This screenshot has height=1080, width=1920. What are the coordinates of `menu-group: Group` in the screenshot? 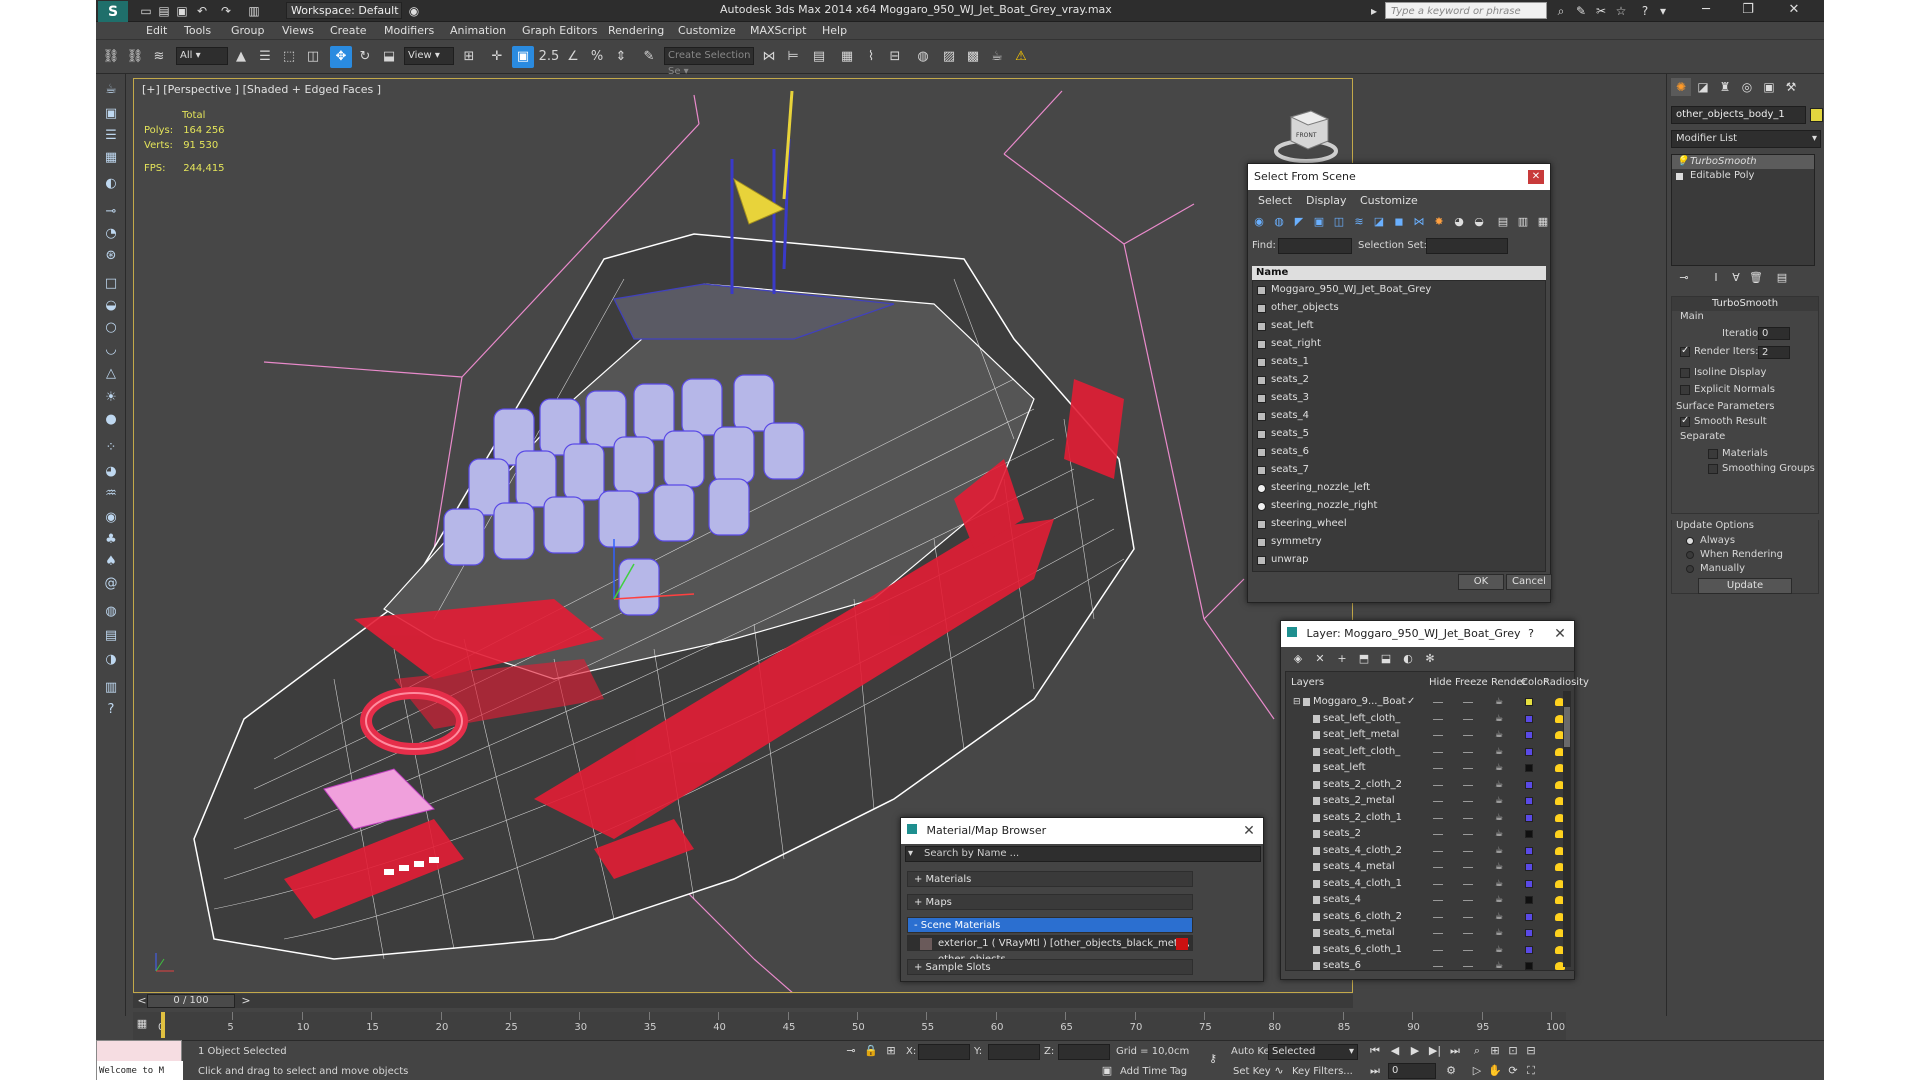 It's located at (248, 30).